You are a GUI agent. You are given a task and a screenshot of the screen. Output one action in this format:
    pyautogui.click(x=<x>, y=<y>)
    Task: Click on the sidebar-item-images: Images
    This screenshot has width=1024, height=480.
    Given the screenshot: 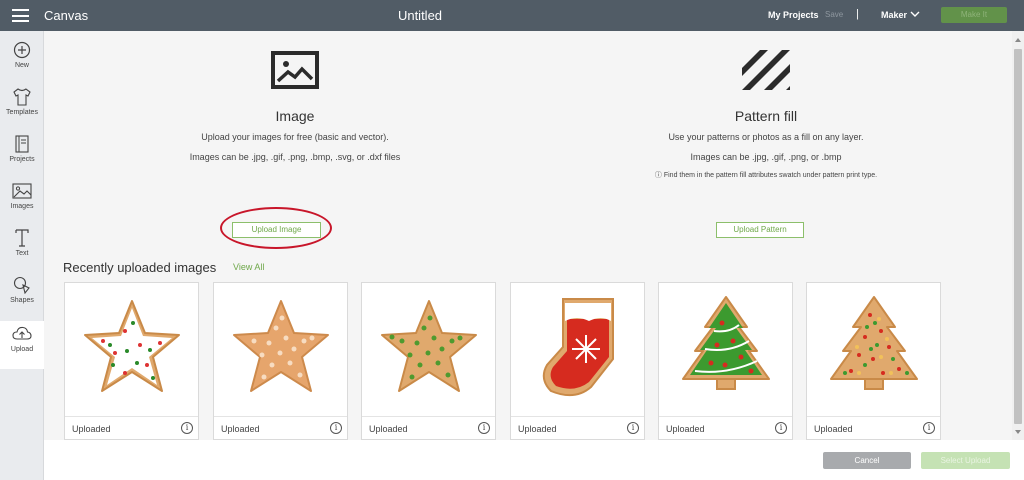 What is the action you would take?
    pyautogui.click(x=22, y=205)
    